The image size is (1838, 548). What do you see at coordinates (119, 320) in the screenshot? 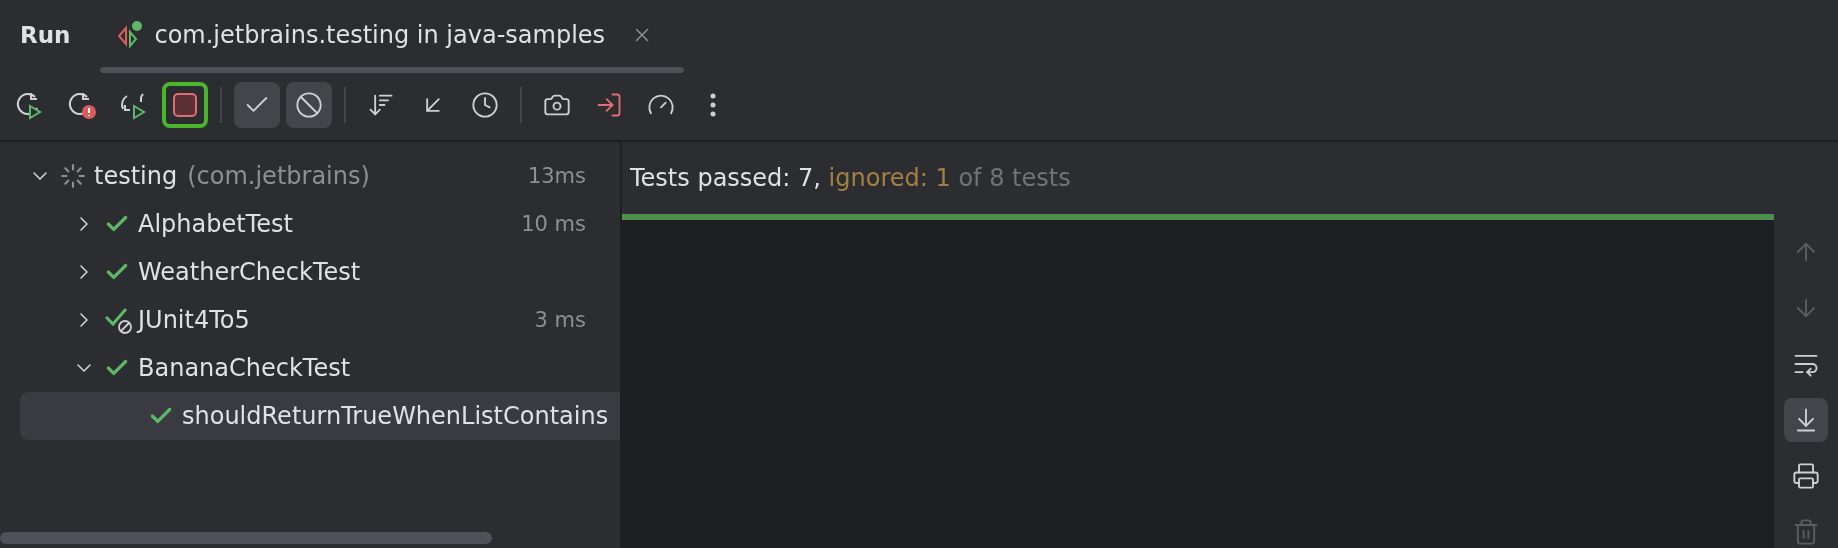
I see `check-ignored-icon` at bounding box center [119, 320].